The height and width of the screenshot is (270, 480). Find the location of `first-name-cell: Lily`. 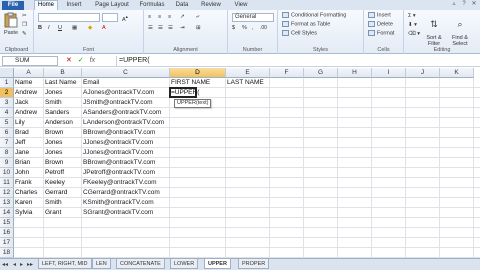

first-name-cell: Lily is located at coordinates (19, 123).